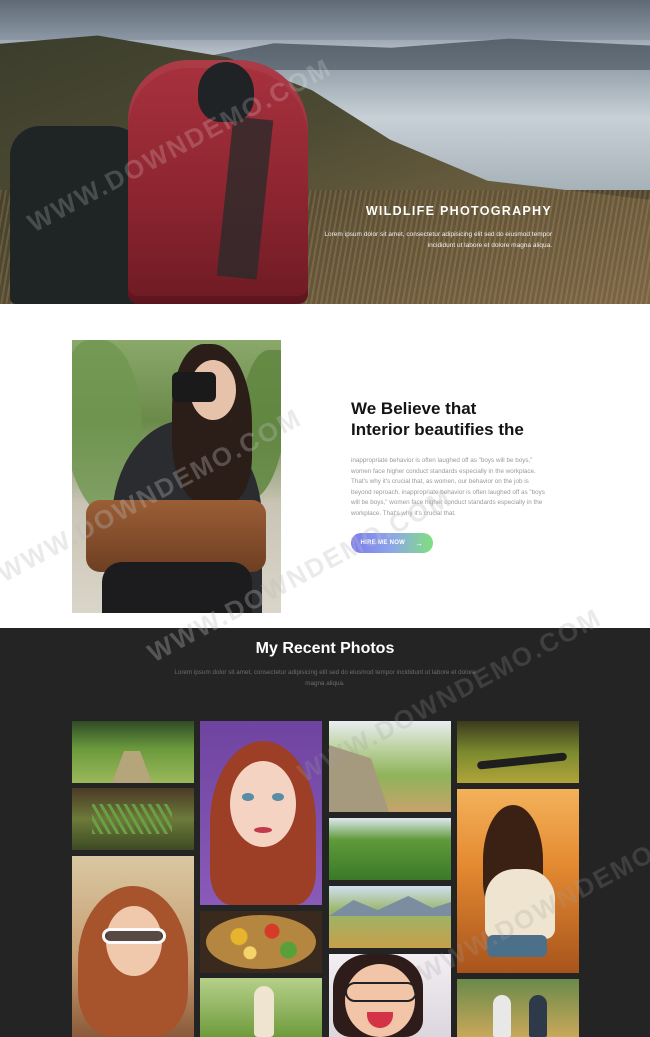 The height and width of the screenshot is (1037, 650). I want to click on hero-sky, so click(325, 20).